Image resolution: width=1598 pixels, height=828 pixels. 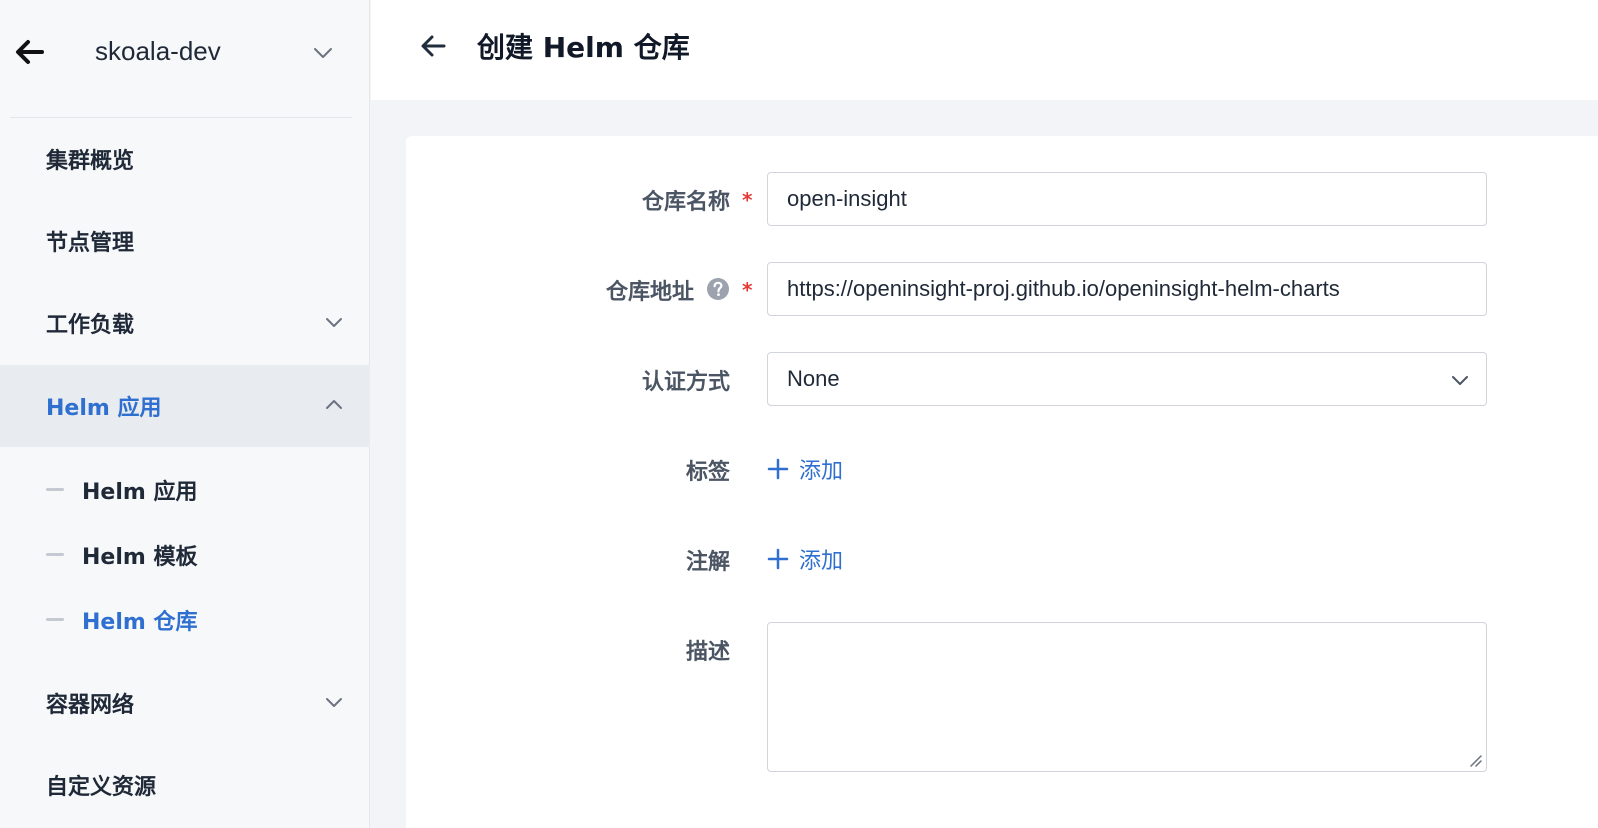 What do you see at coordinates (707, 652) in the screenshot?
I see `description-label: 描述` at bounding box center [707, 652].